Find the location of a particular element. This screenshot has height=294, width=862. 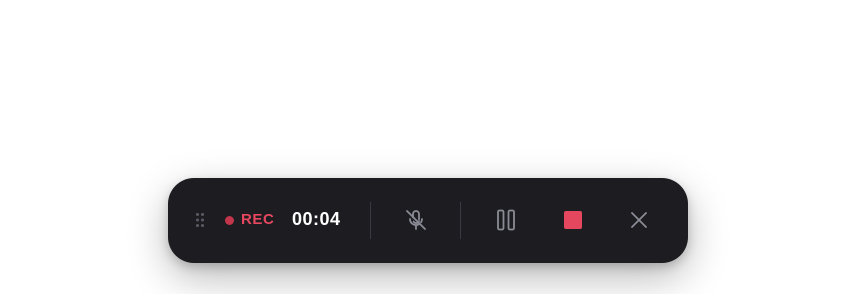

stop-recording-button is located at coordinates (573, 220).